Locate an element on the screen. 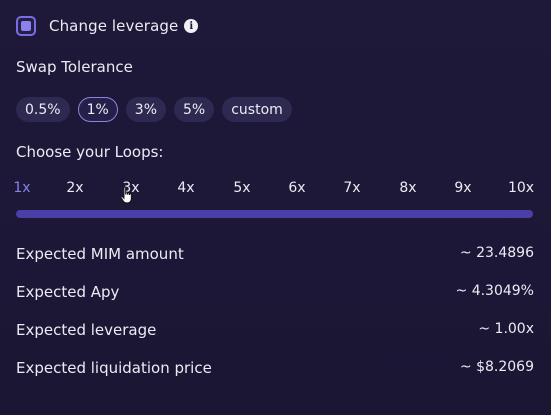 This screenshot has width=551, height=415. result-label: Expected Apy is located at coordinates (68, 292).